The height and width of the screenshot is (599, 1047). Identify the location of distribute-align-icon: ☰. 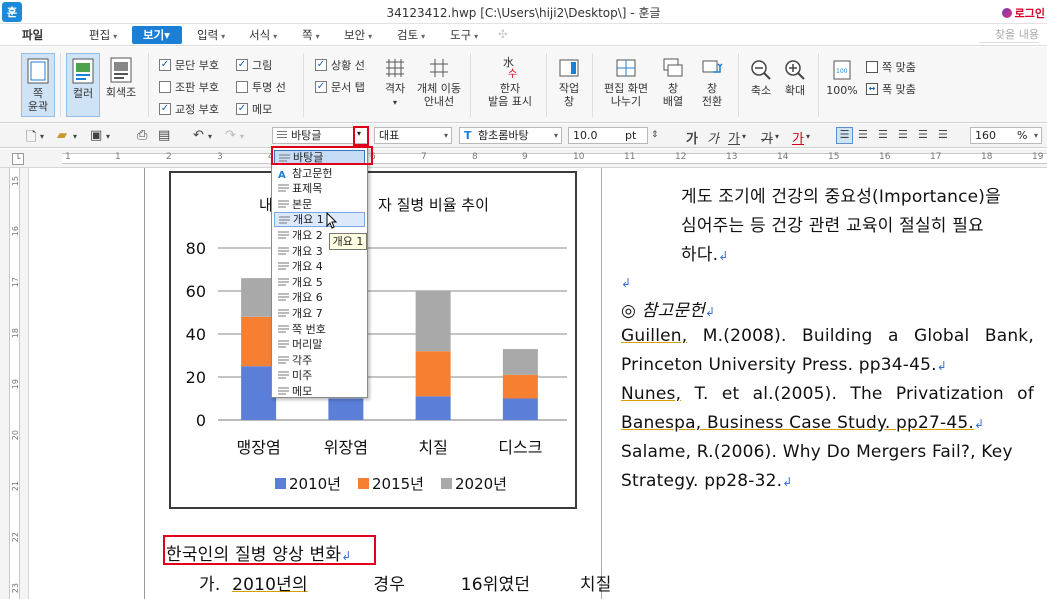
(923, 134).